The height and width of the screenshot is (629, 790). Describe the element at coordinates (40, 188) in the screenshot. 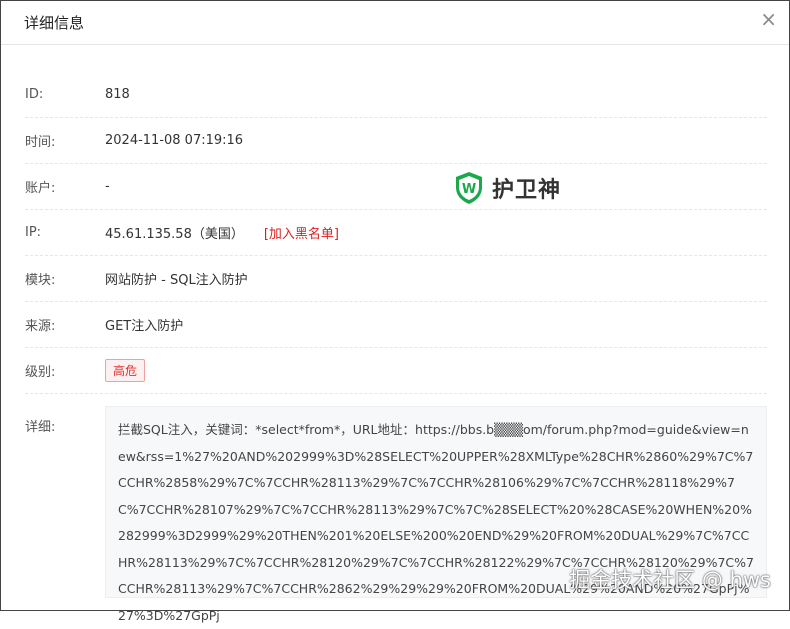

I see `field-label: 账户:` at that location.